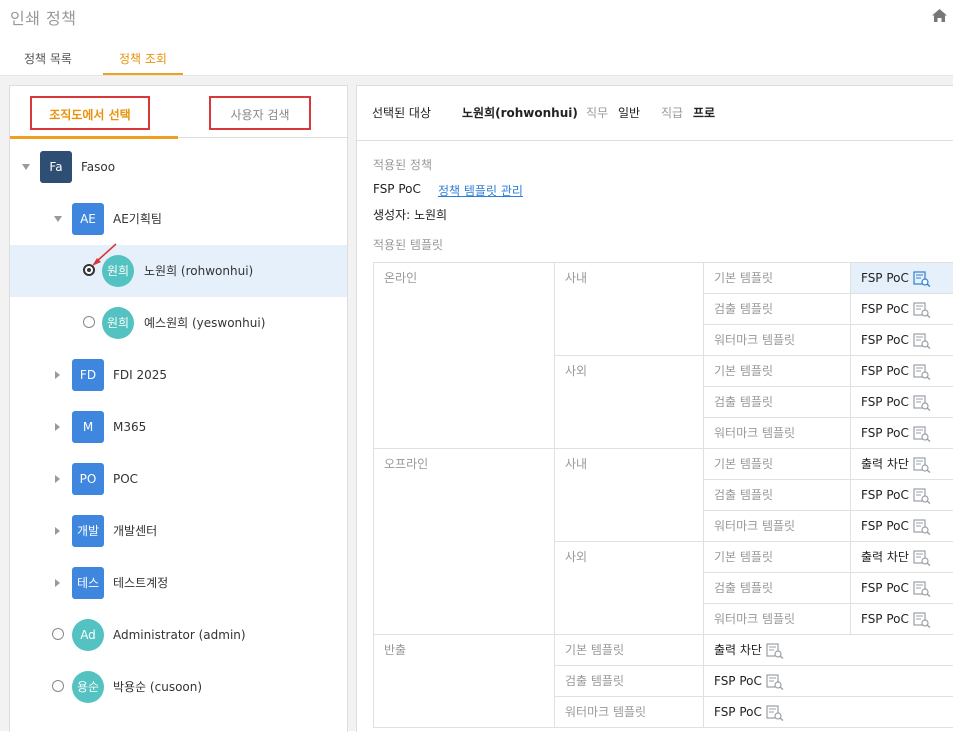 The height and width of the screenshot is (732, 953). I want to click on tree-node-m365: M M365, so click(178, 427).